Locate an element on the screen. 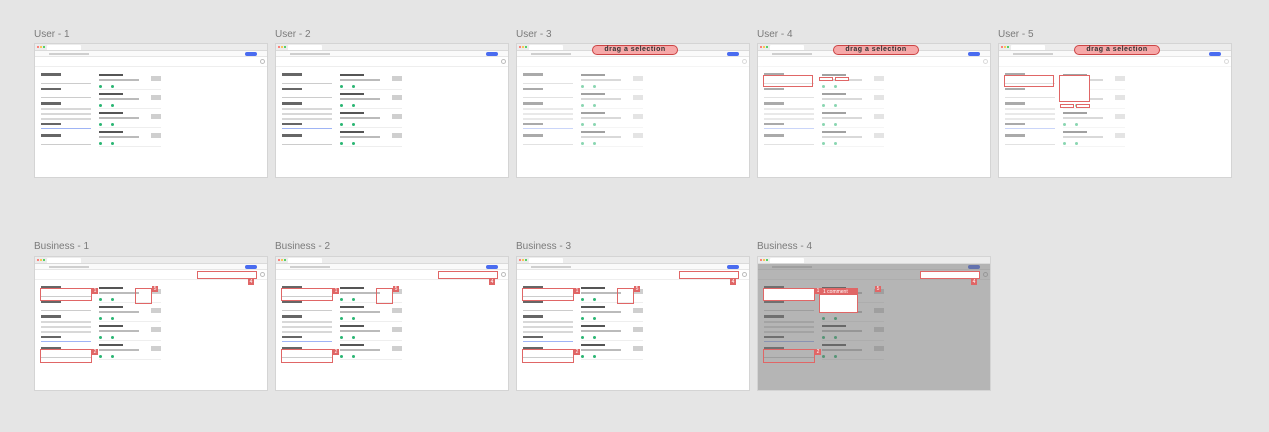 The width and height of the screenshot is (1269, 432). page-body is located at coordinates (392, 117).